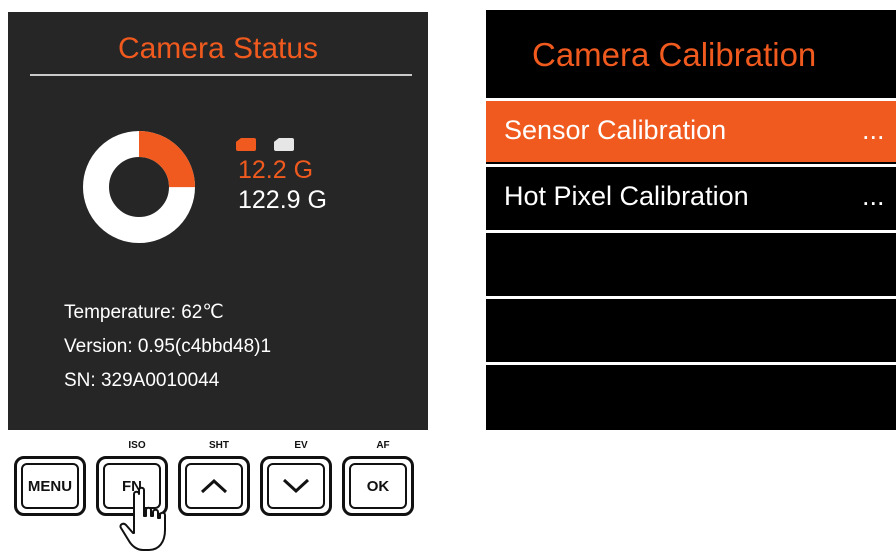 The image size is (896, 557). Describe the element at coordinates (137, 478) in the screenshot. I see `fn-button-group: ISO FN` at that location.